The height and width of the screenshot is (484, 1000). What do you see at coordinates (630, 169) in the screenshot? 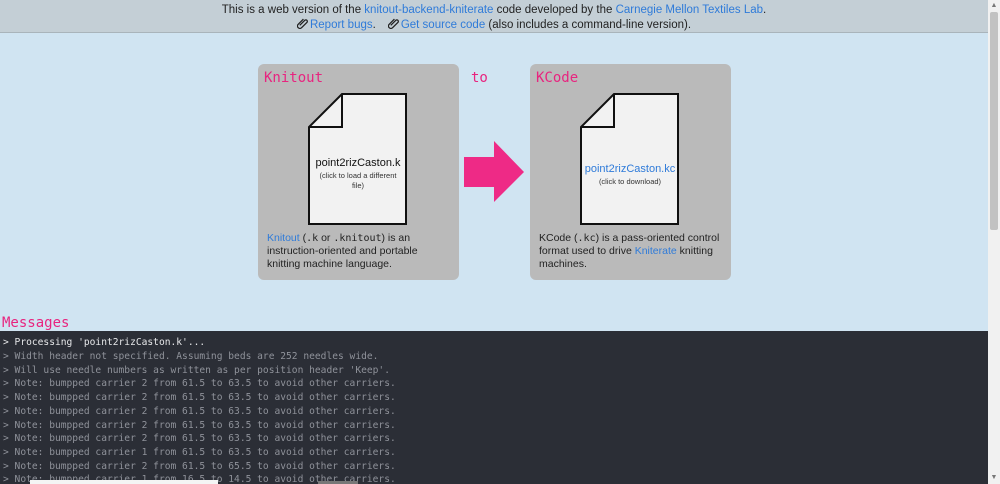
I see `kcode-file-name: point2rizCaston.kc` at bounding box center [630, 169].